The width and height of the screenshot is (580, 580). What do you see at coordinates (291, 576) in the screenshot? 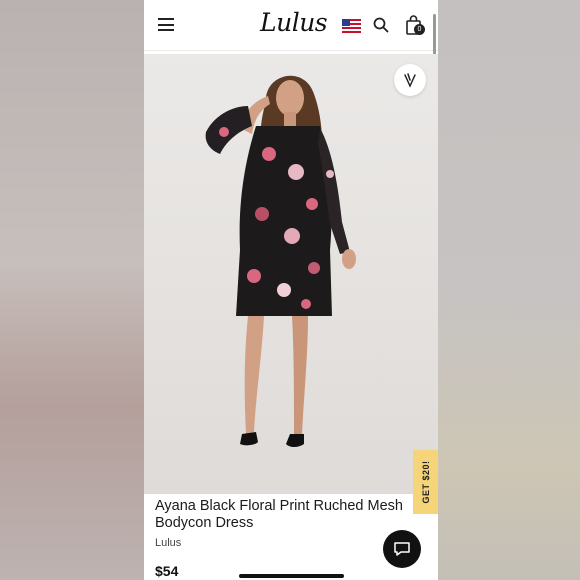
I see `home-indicator` at bounding box center [291, 576].